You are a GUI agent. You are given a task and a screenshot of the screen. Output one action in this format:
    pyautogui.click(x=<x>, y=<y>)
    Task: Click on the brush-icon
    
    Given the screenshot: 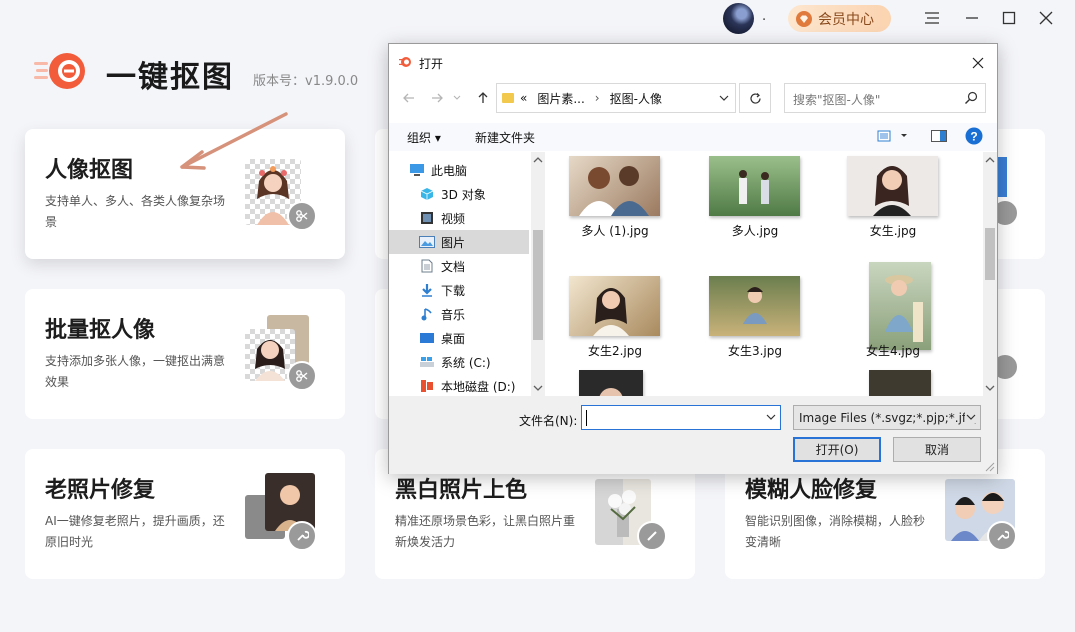 What is the action you would take?
    pyautogui.click(x=652, y=536)
    